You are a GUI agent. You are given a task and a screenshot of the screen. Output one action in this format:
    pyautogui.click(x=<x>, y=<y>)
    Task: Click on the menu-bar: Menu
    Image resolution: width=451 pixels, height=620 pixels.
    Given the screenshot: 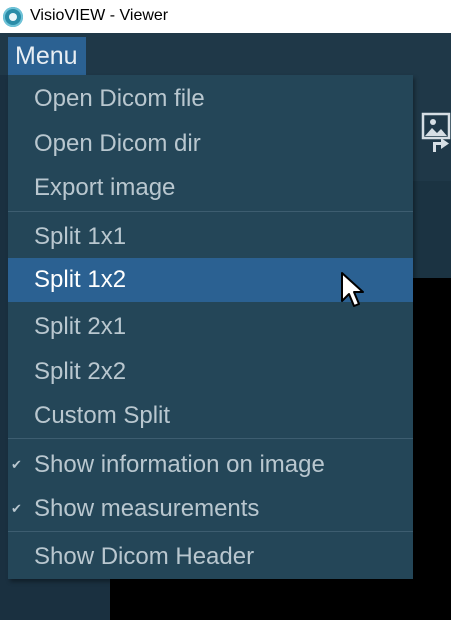 What is the action you would take?
    pyautogui.click(x=225, y=54)
    